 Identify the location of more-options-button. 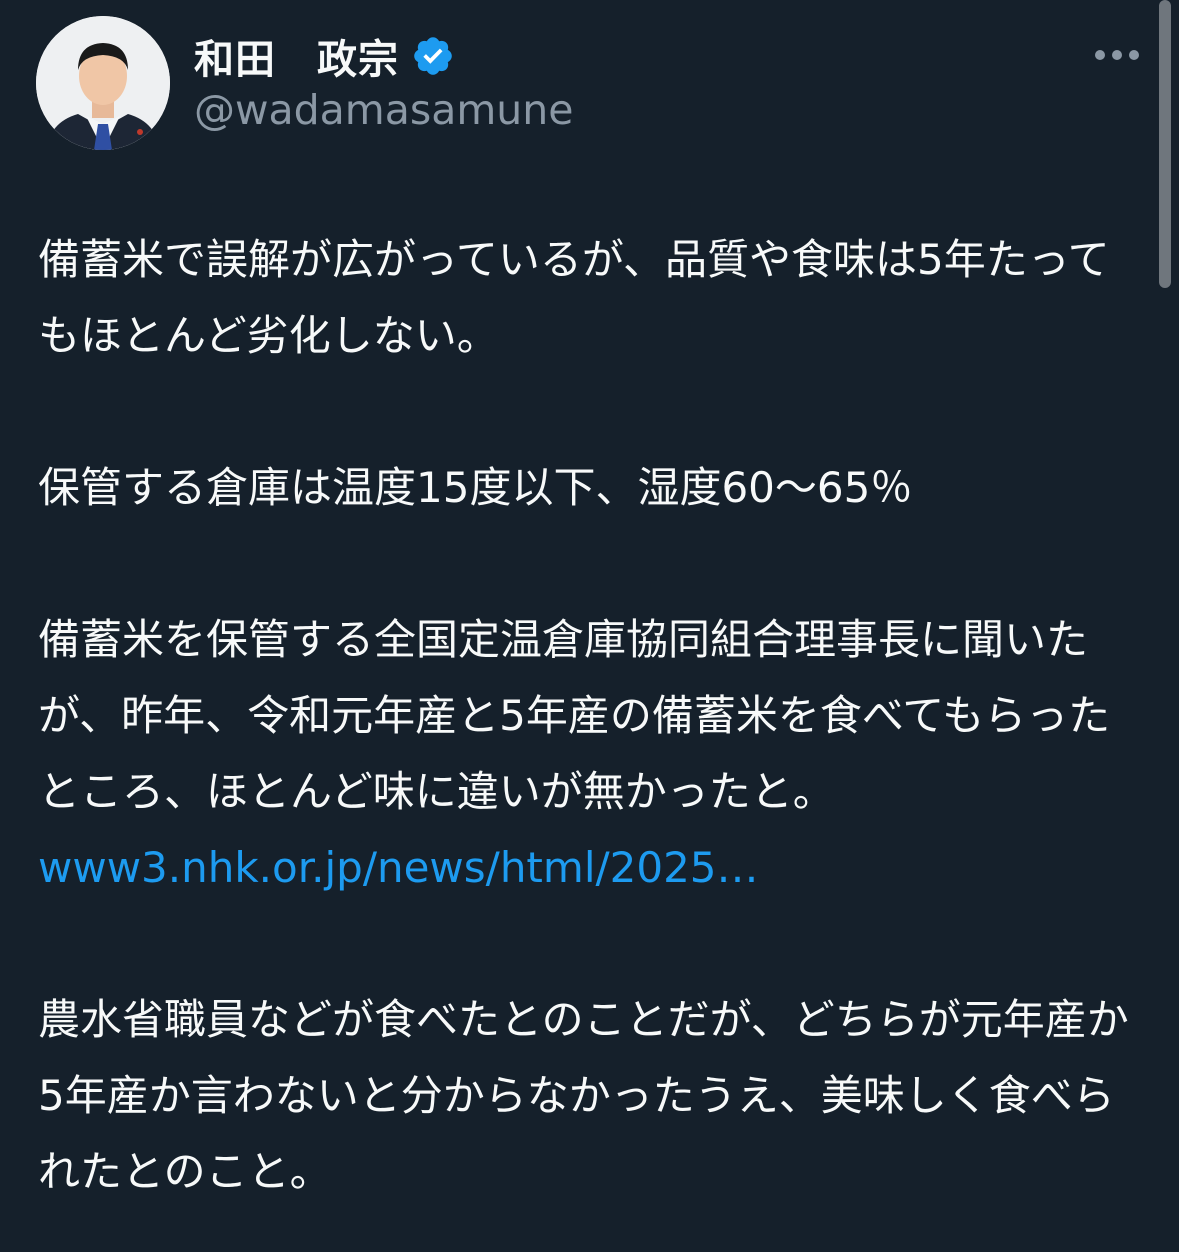
(1117, 55).